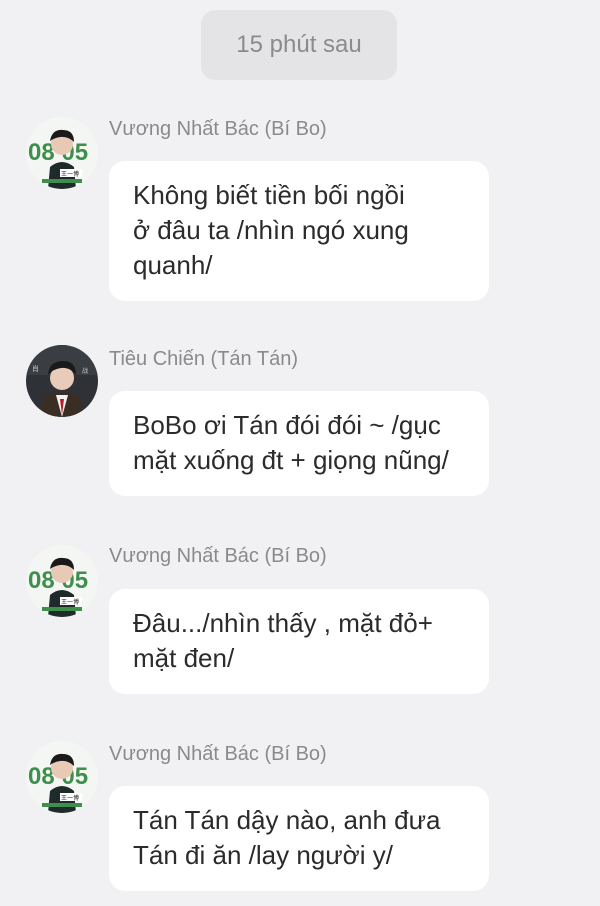  What do you see at coordinates (203, 359) in the screenshot?
I see `sender-name: Tiêu Chiến (Tán Tán)` at bounding box center [203, 359].